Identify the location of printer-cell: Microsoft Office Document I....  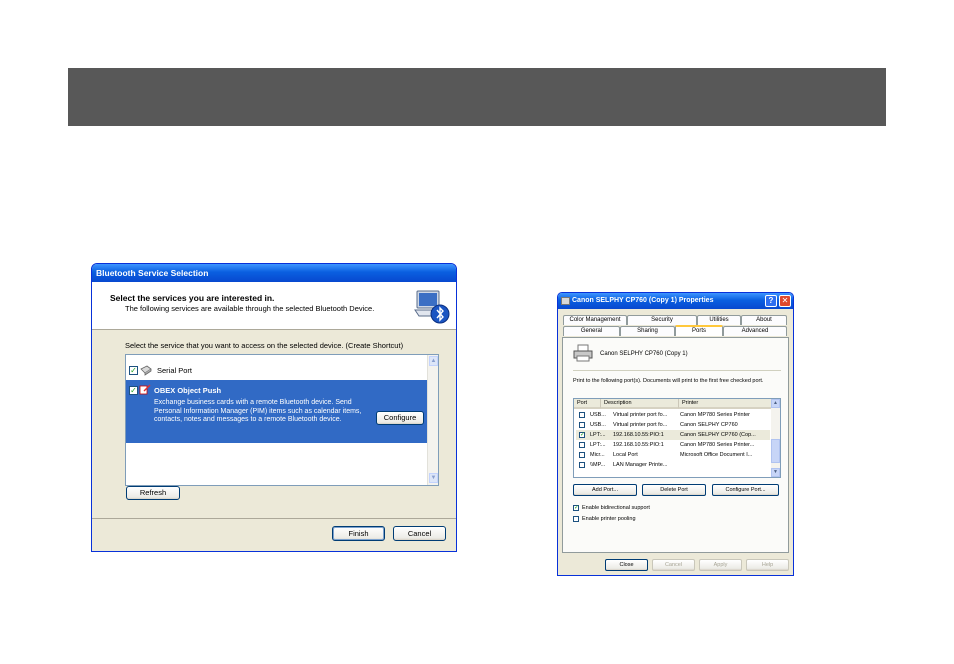
(716, 455).